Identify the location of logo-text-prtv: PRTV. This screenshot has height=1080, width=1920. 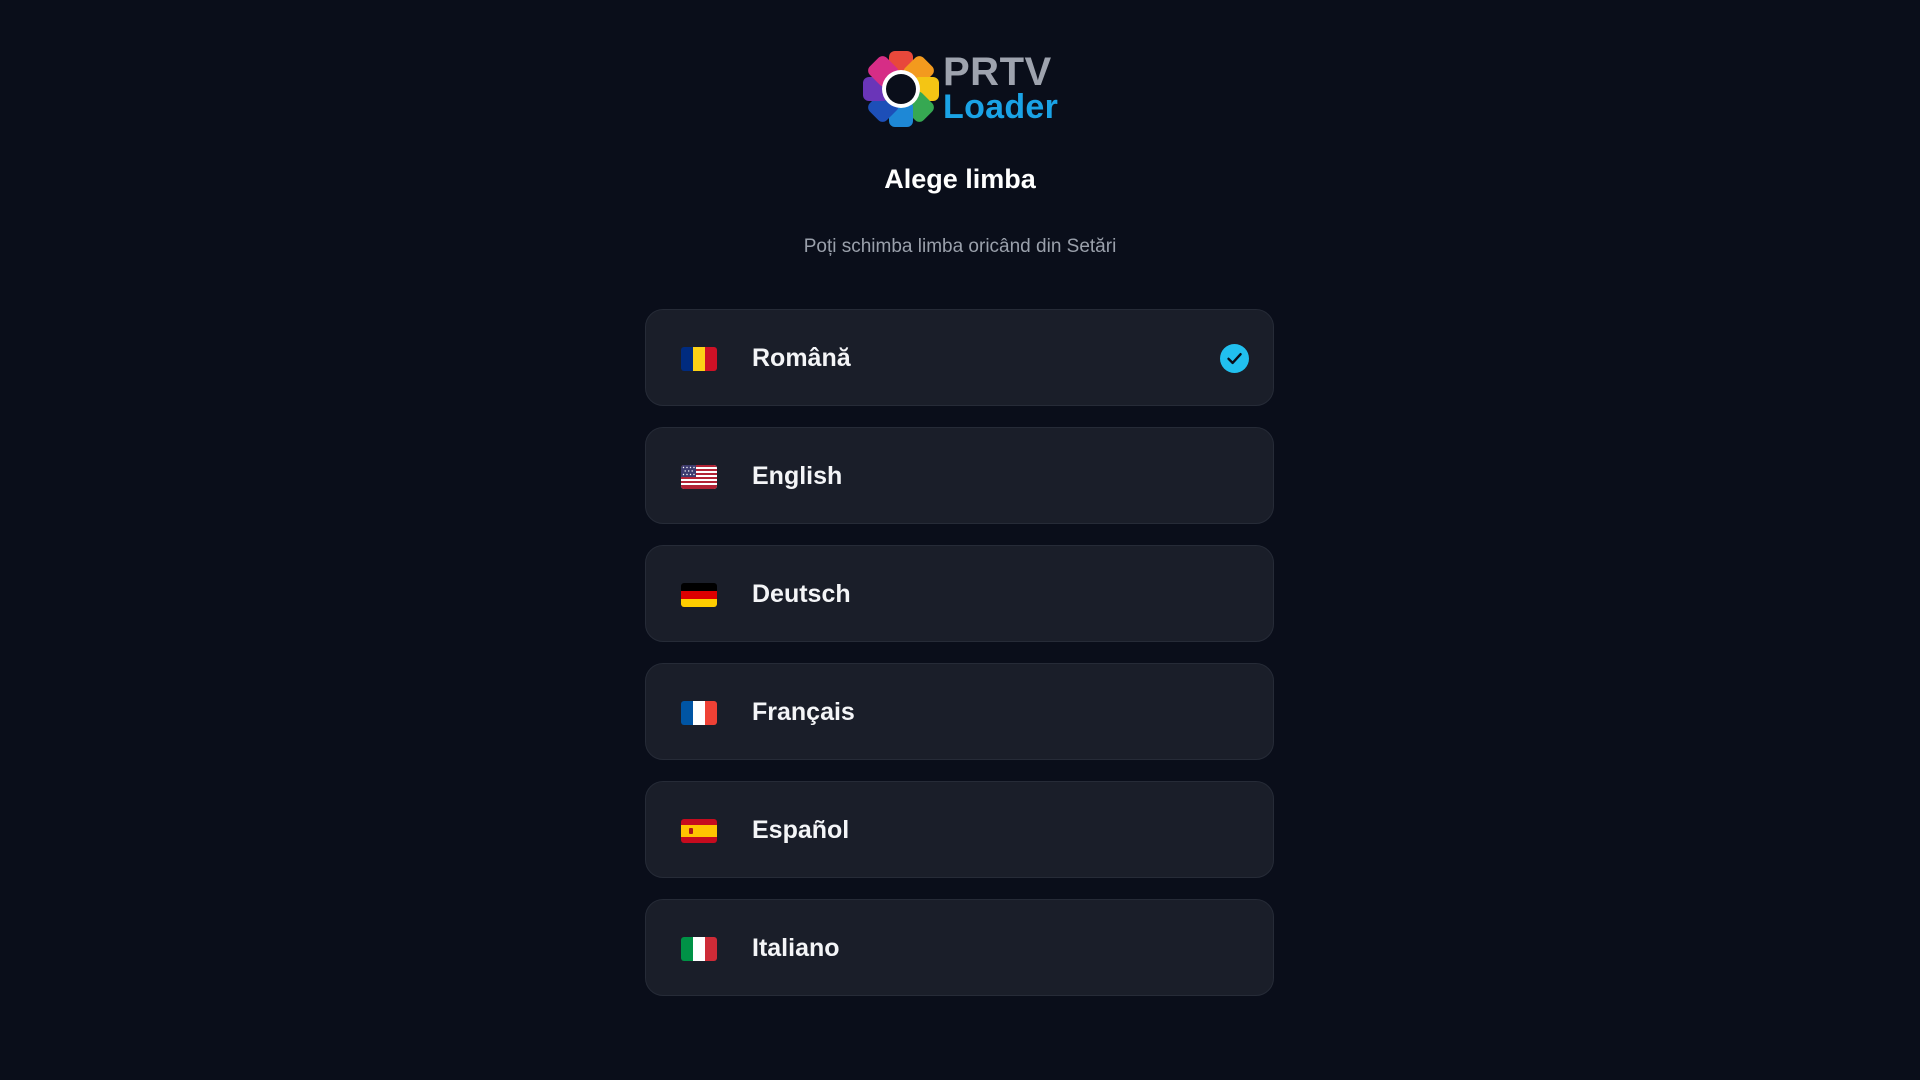
(997, 72).